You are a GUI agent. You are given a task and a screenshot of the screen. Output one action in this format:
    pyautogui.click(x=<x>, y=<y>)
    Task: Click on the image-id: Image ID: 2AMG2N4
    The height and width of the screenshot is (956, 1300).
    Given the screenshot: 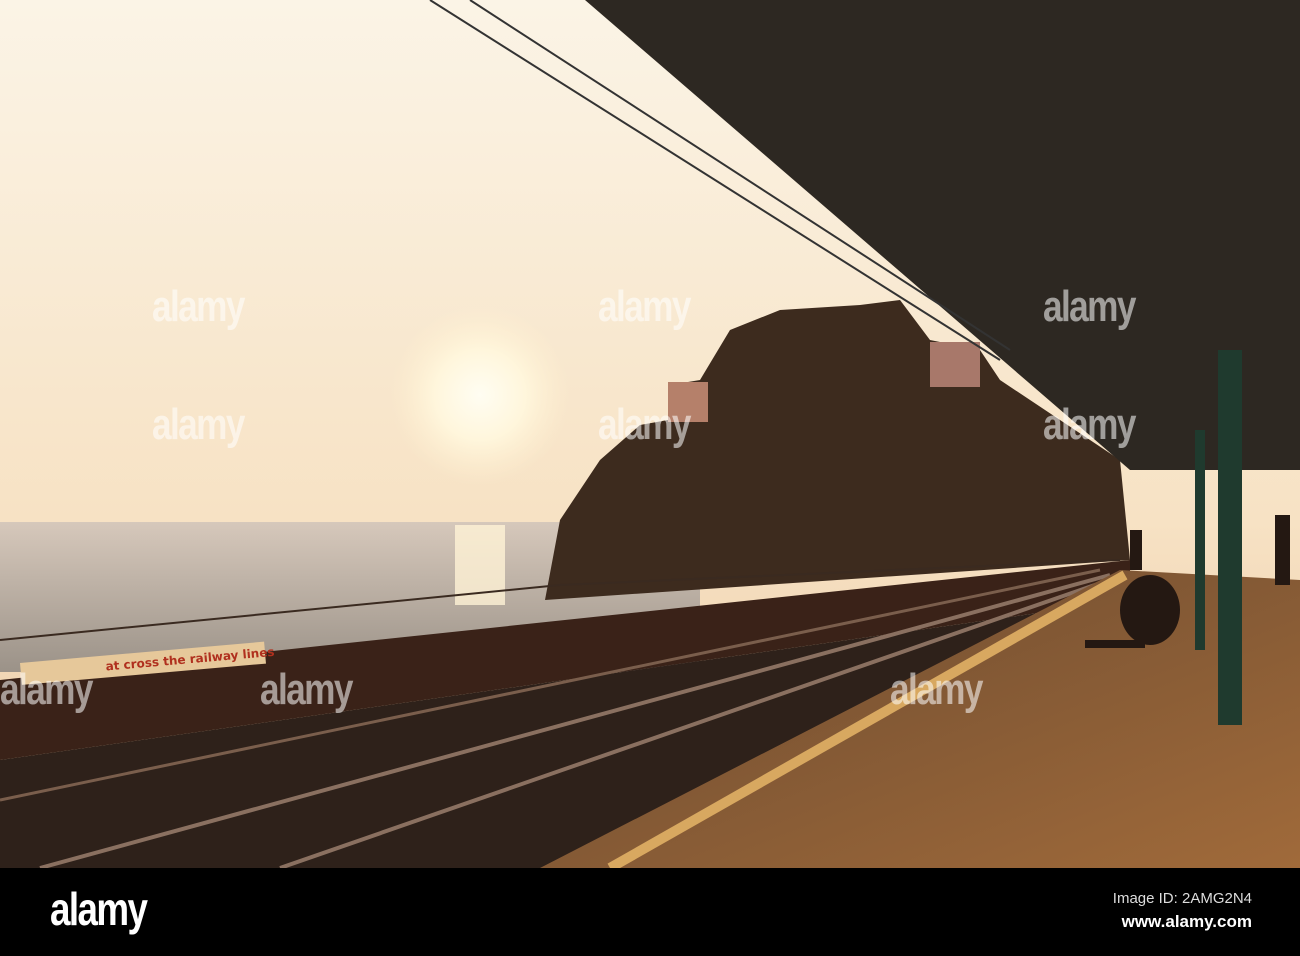 What is the action you would take?
    pyautogui.click(x=1182, y=898)
    